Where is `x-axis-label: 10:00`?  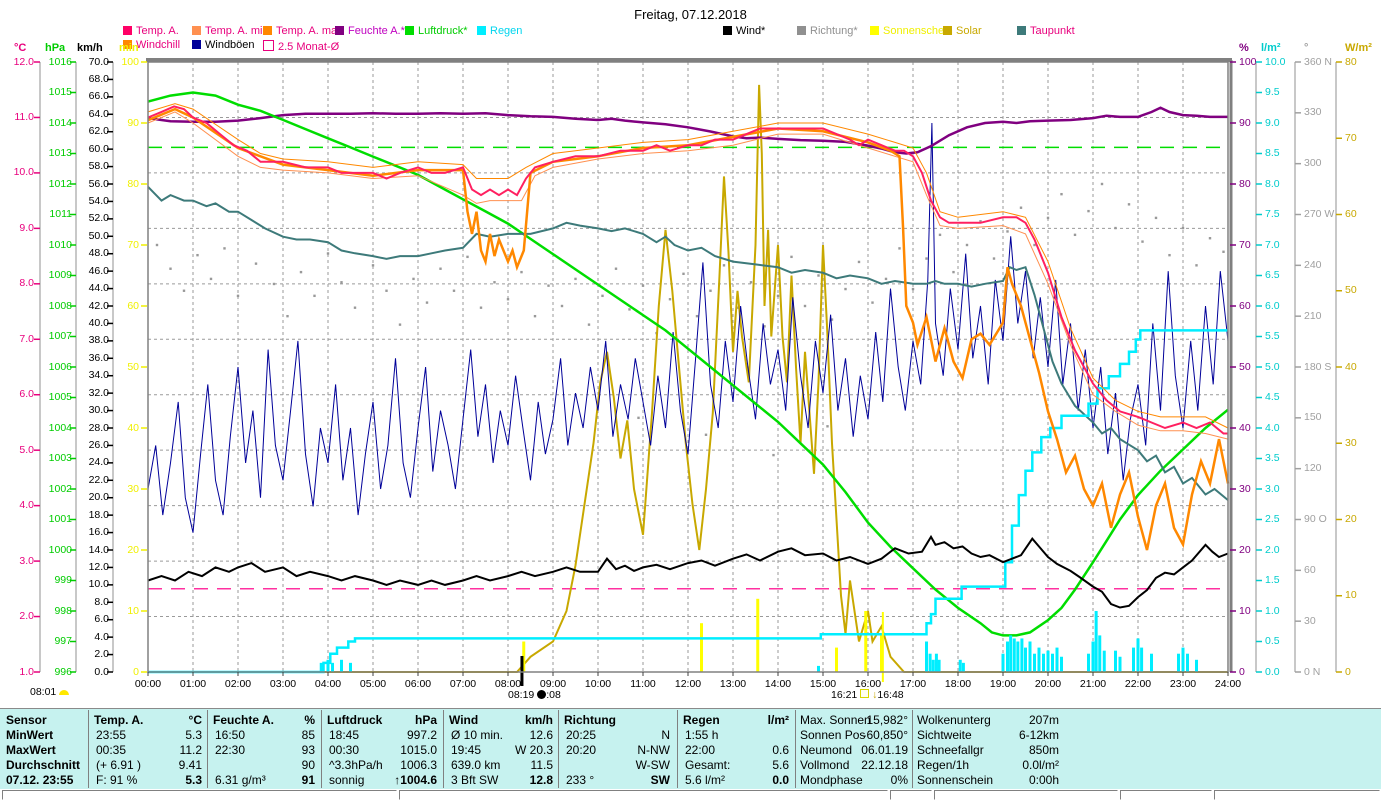 x-axis-label: 10:00 is located at coordinates (598, 684).